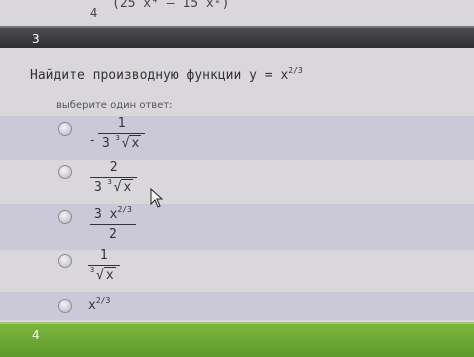 Image resolution: width=474 pixels, height=357 pixels. I want to click on answer-1-numerator: 1, so click(121, 123).